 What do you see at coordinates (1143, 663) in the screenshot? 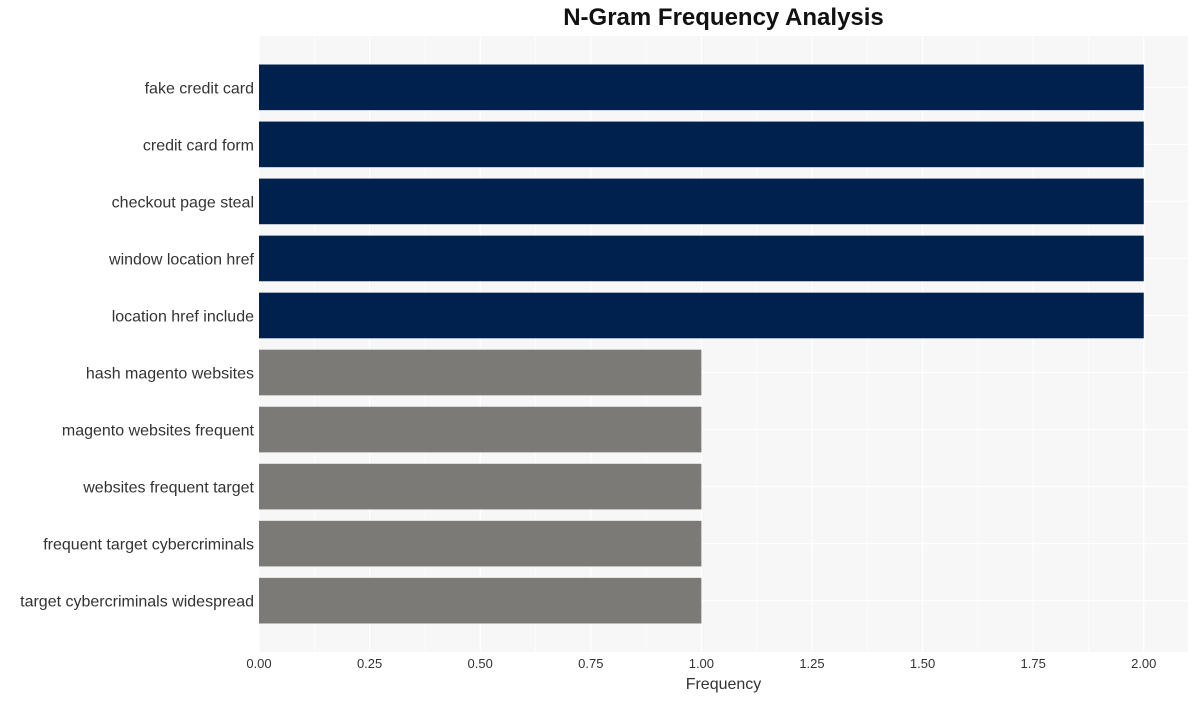
I see `x-tick-label: 2.00` at bounding box center [1143, 663].